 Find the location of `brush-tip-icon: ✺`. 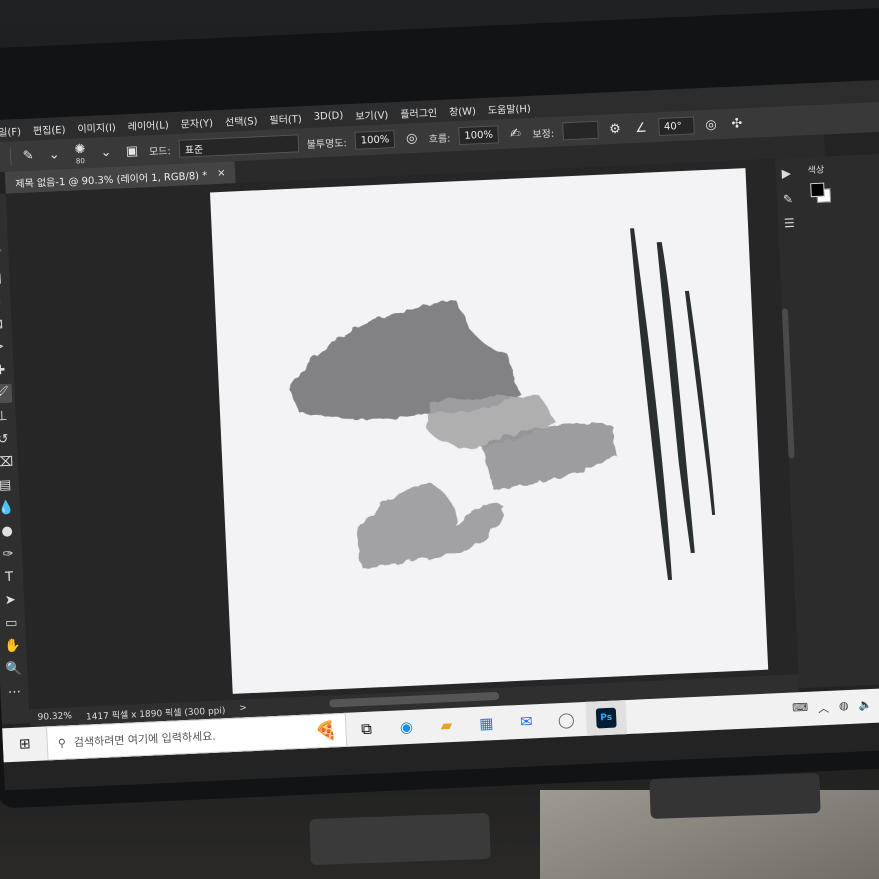

brush-tip-icon: ✺ is located at coordinates (80, 149).